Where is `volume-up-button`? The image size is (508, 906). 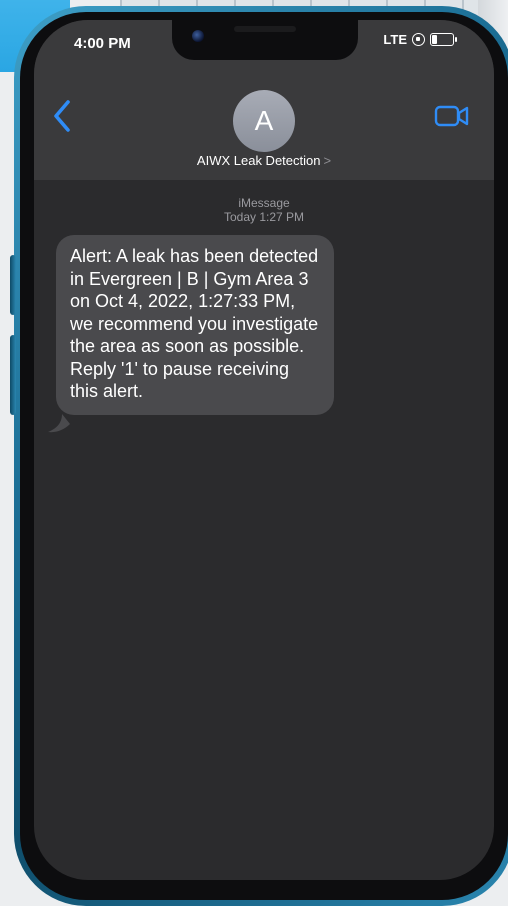 volume-up-button is located at coordinates (13, 285).